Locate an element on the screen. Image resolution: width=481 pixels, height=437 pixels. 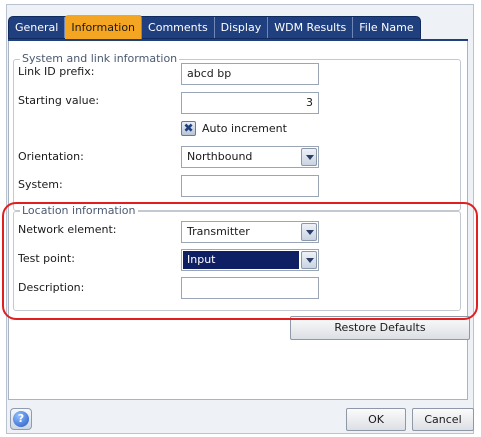
network-element-dropdown: Transmitter is located at coordinates (250, 232).